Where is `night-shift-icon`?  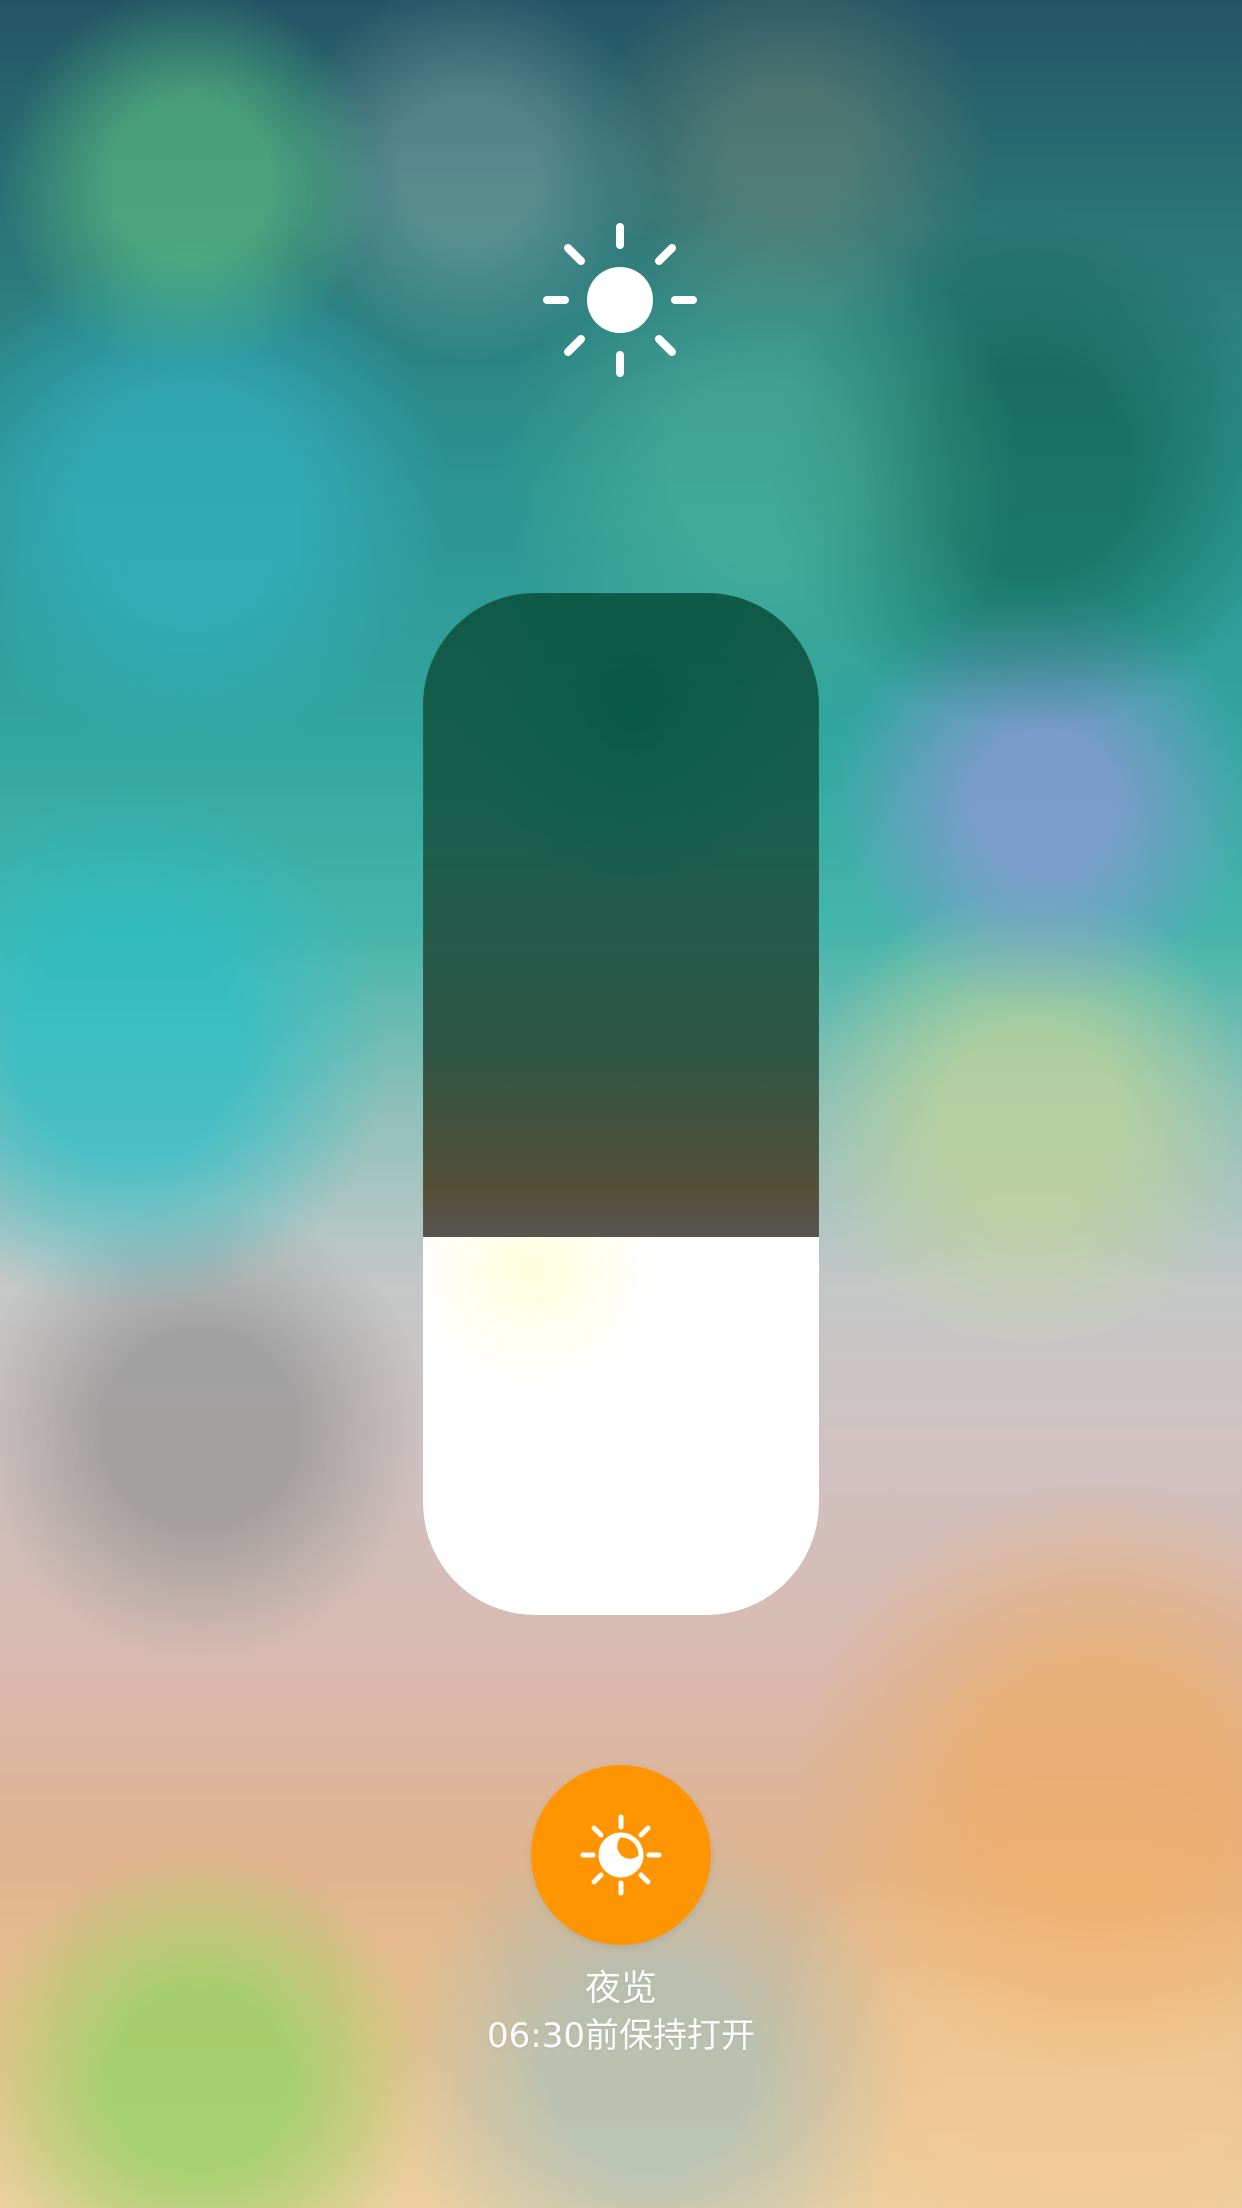 night-shift-icon is located at coordinates (621, 1855).